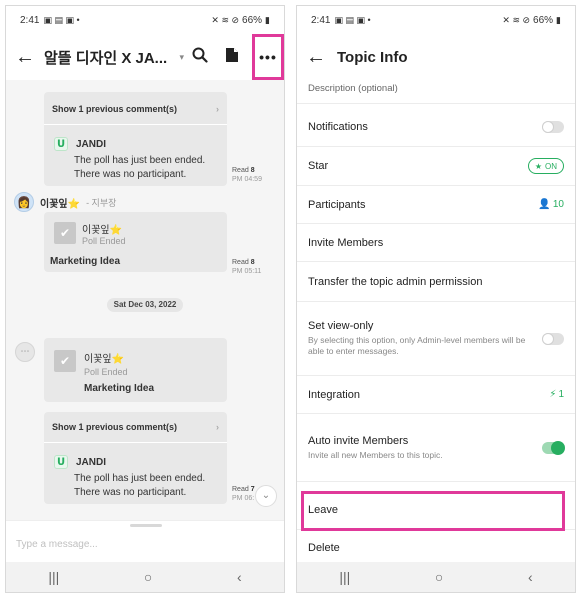 The height and width of the screenshot is (599, 582). I want to click on star-label: Star, so click(318, 166).